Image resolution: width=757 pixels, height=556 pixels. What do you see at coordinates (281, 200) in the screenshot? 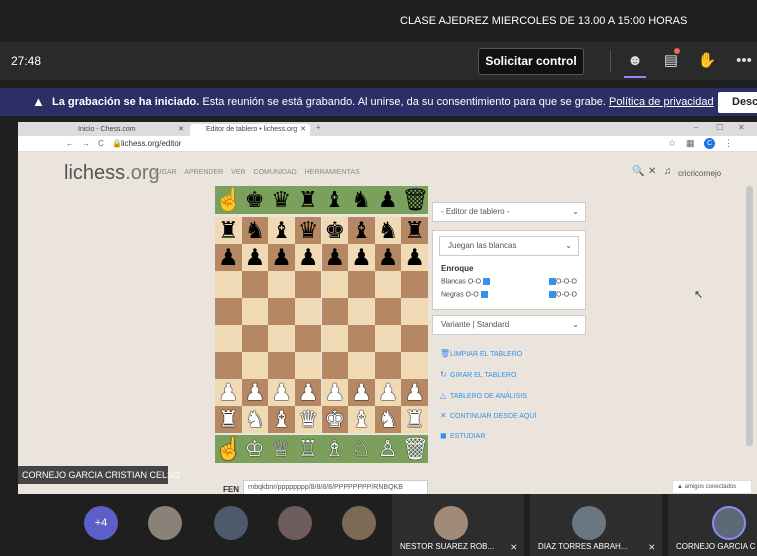
I see `spare-piece: ♛` at bounding box center [281, 200].